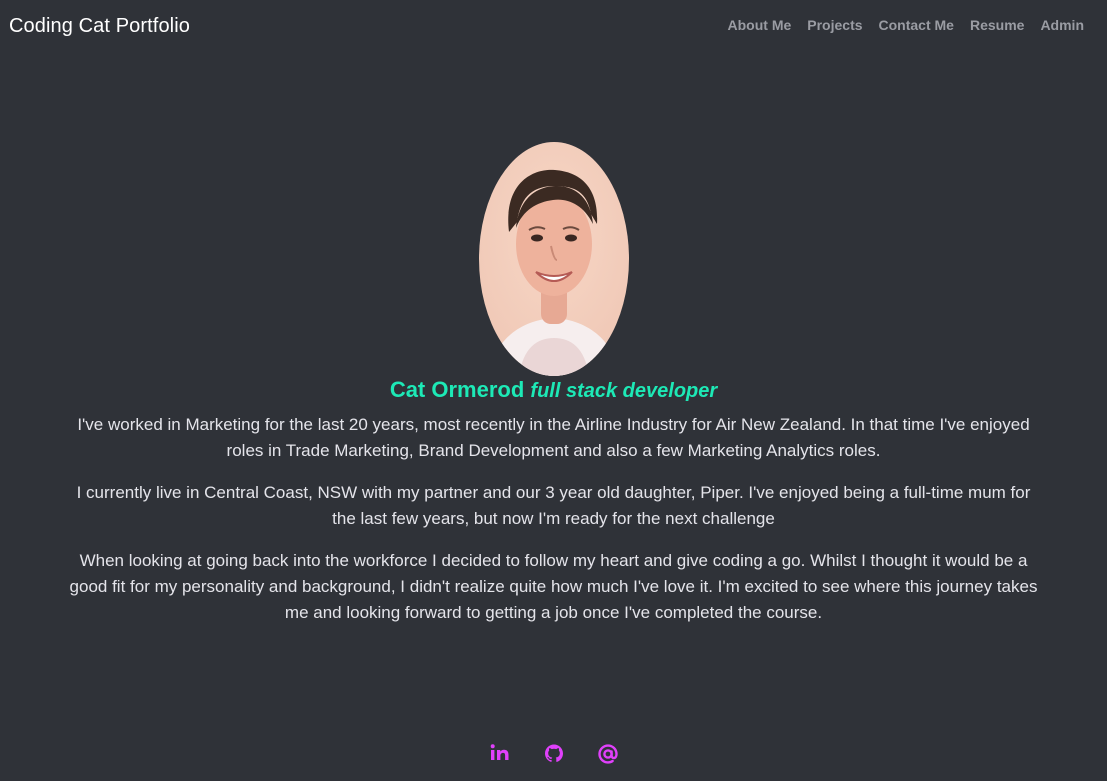 The image size is (1107, 781). Describe the element at coordinates (457, 389) in the screenshot. I see `profile-name: Cat Ormerod` at that location.